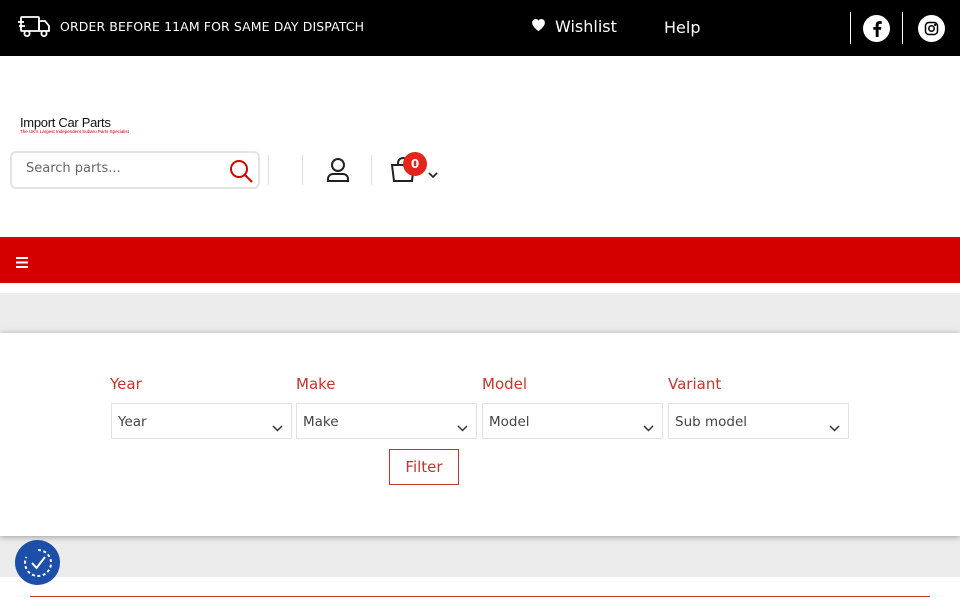 This screenshot has height=600, width=960. I want to click on search-input, so click(126, 168).